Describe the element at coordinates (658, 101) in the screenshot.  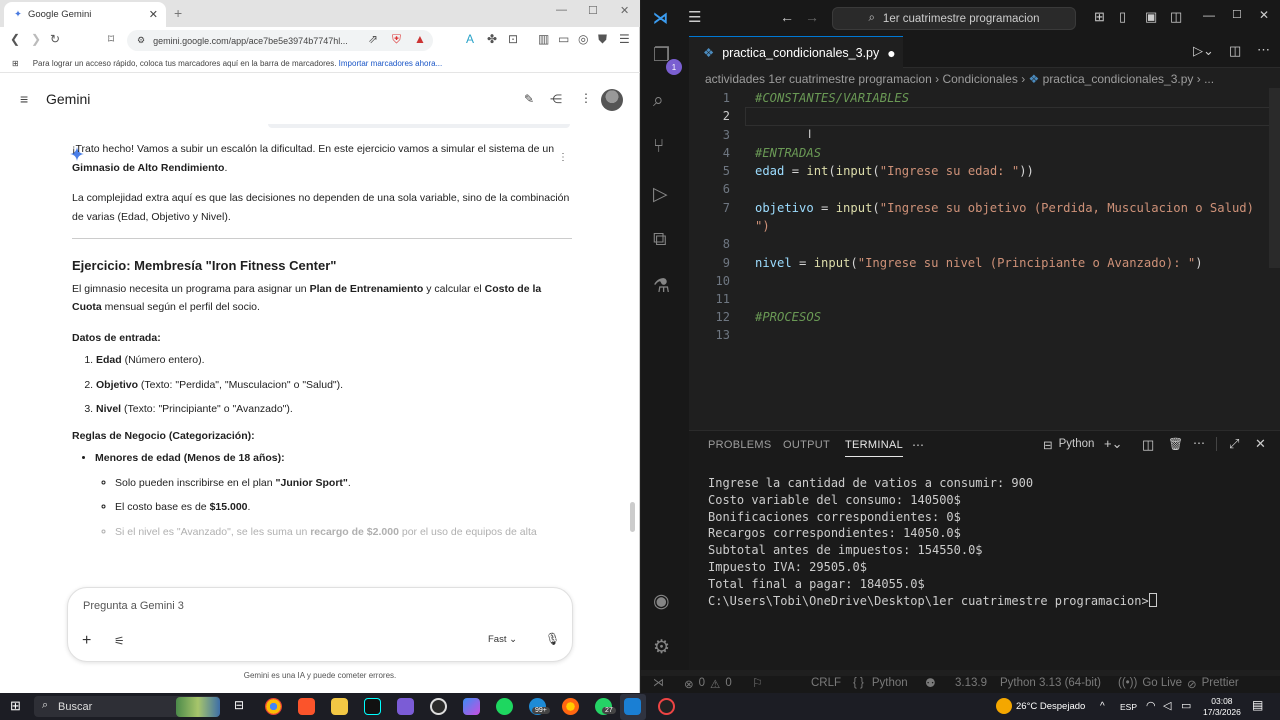
I see `search-icon: ⌕` at that location.